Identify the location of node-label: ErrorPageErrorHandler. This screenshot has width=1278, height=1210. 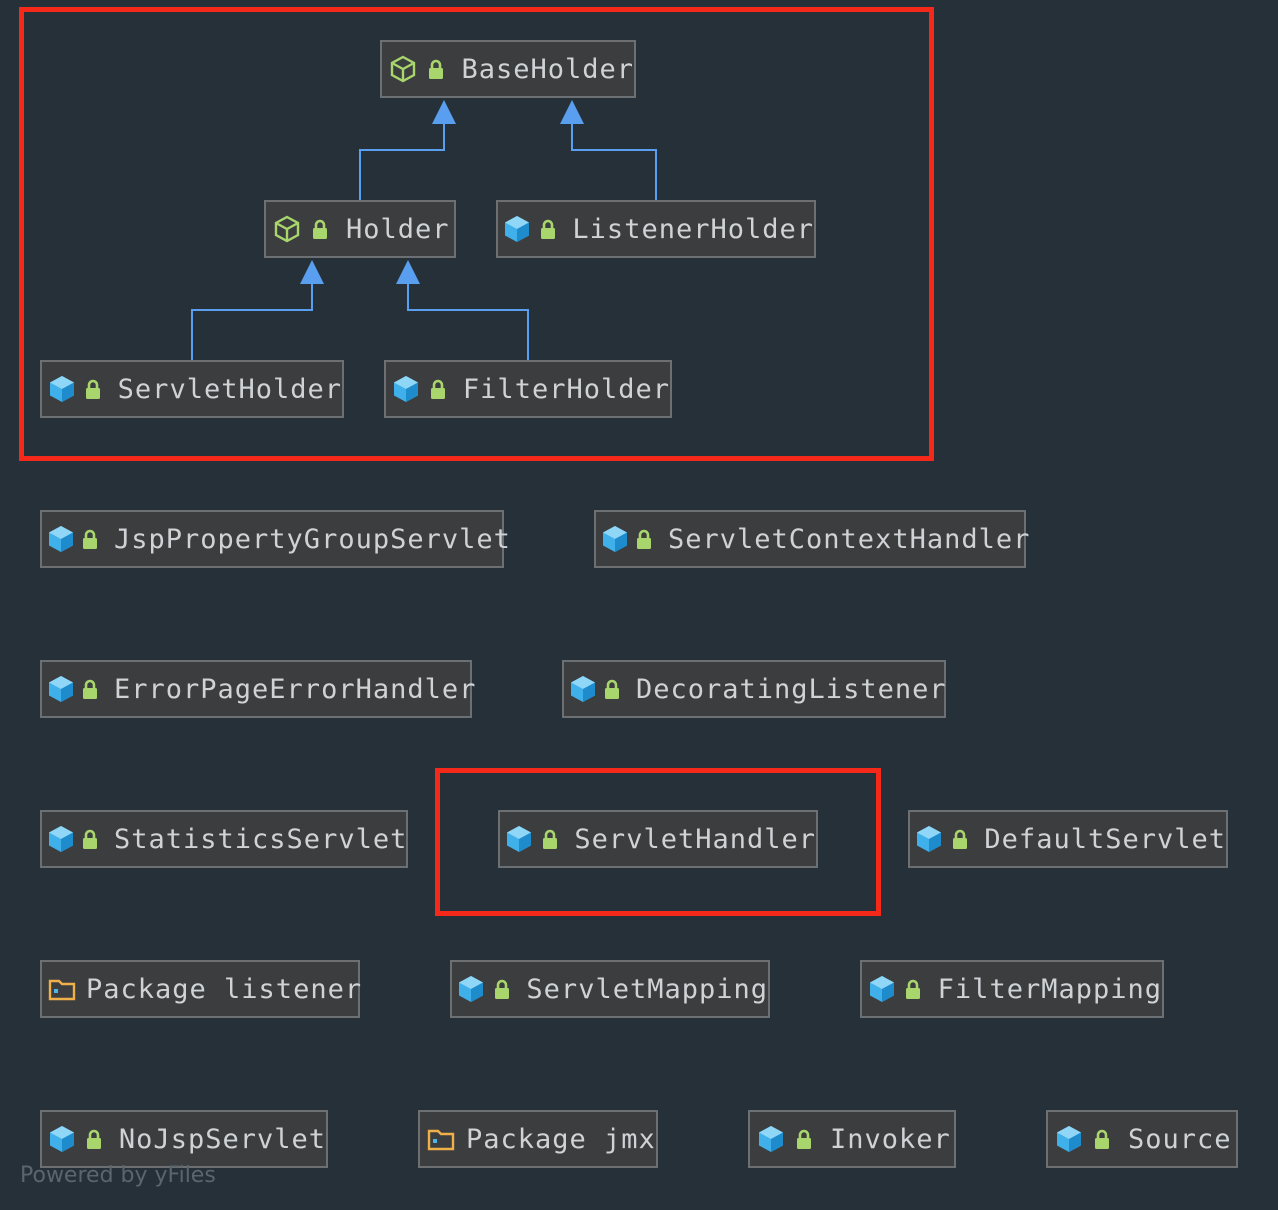
(295, 689).